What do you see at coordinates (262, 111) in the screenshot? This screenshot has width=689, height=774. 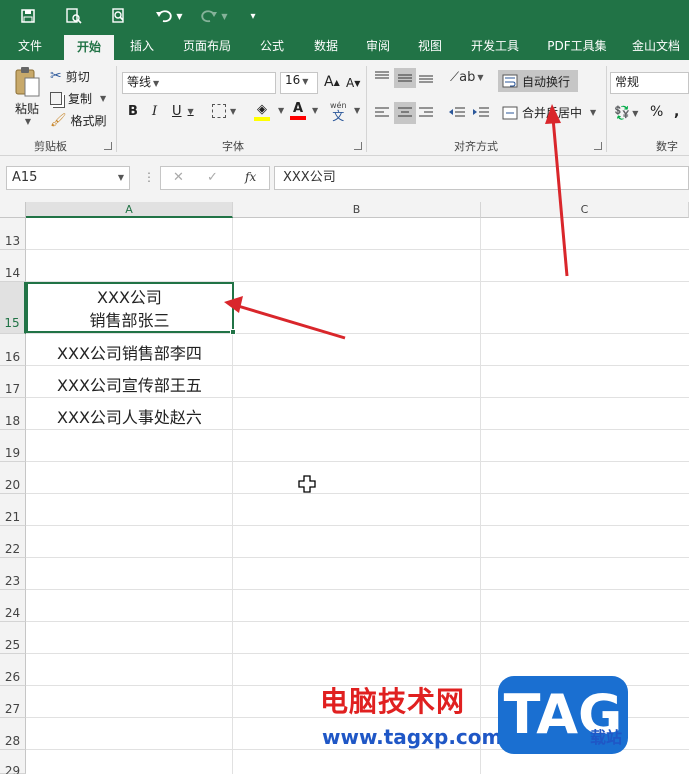 I see `fill-color-button: ◈` at bounding box center [262, 111].